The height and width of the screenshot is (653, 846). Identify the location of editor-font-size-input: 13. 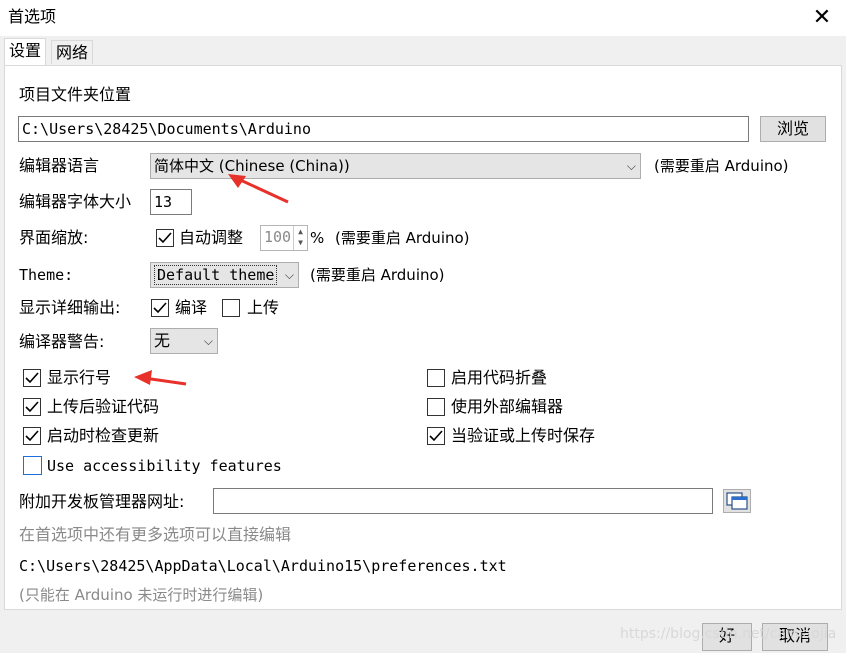
(171, 202).